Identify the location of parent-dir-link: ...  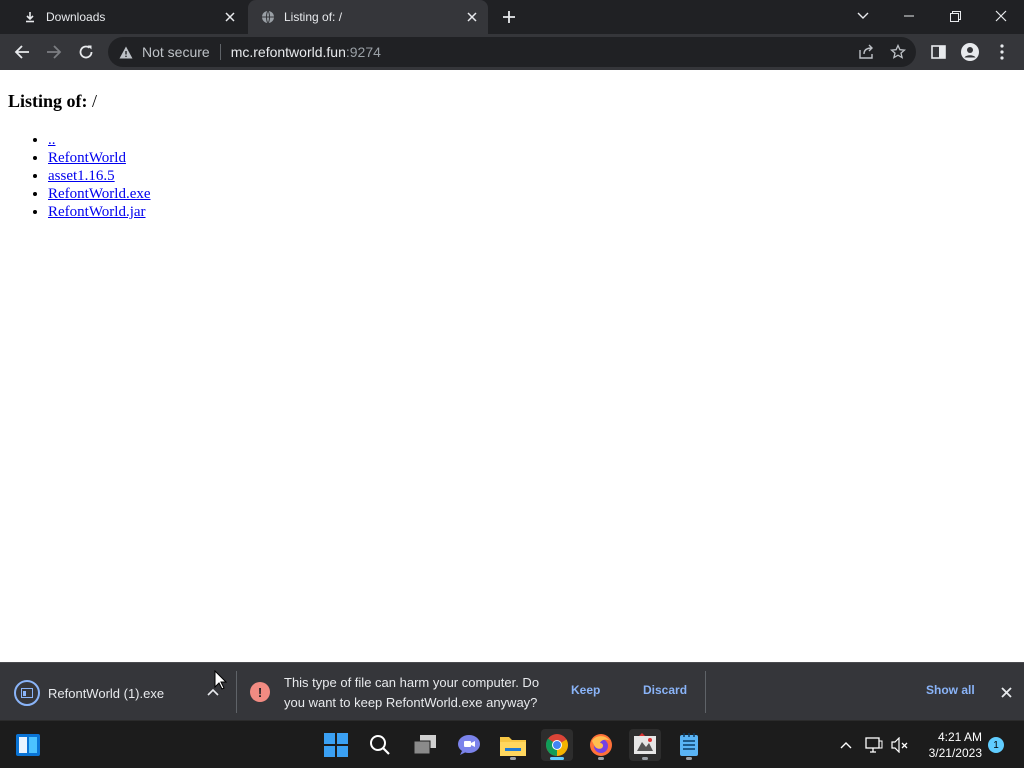
(52, 140).